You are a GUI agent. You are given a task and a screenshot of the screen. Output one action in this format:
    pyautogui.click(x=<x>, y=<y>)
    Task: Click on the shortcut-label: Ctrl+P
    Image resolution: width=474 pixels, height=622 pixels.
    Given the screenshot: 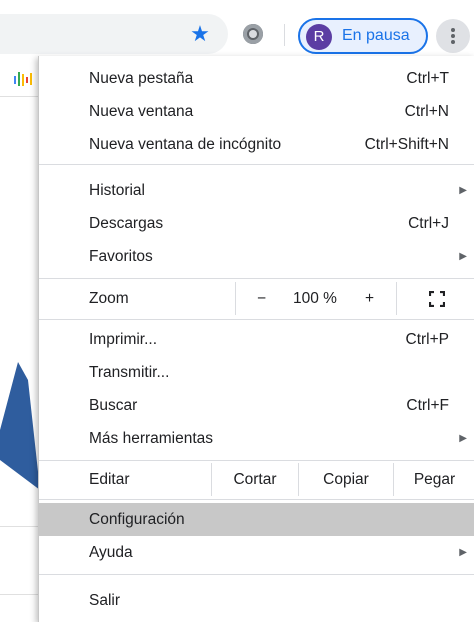 What is the action you would take?
    pyautogui.click(x=427, y=339)
    